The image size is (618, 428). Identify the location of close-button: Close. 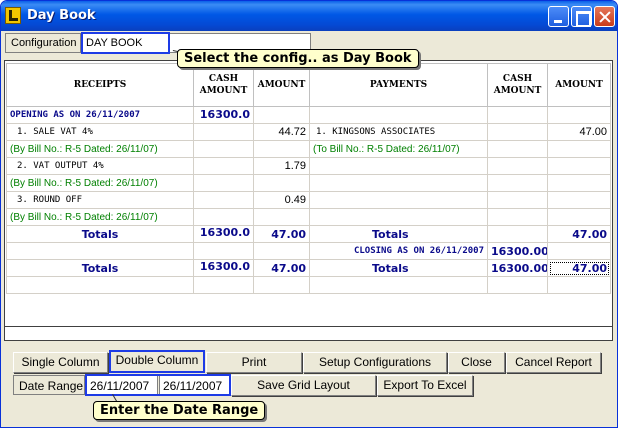
(476, 362).